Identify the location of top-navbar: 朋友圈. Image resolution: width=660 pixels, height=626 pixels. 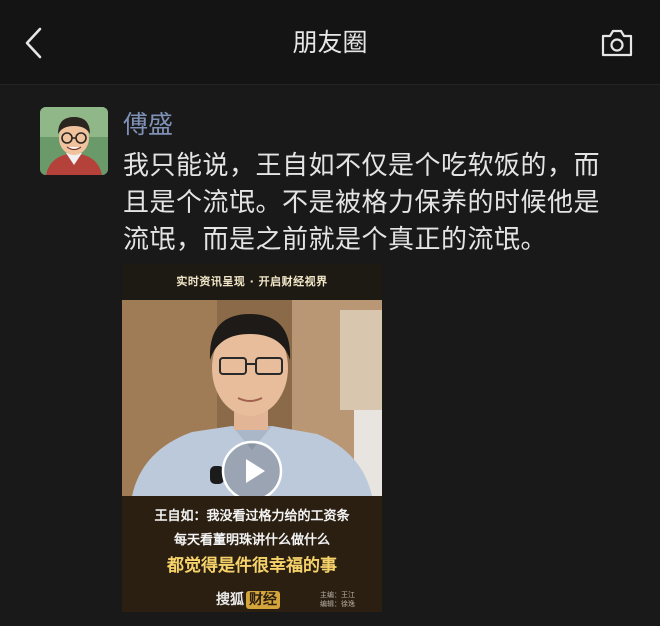
(330, 42).